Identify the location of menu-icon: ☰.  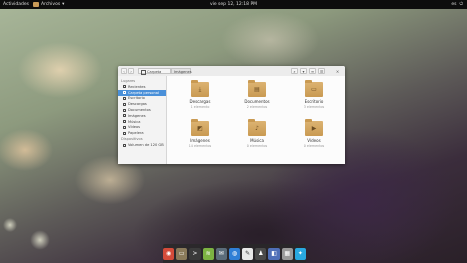
(321, 71).